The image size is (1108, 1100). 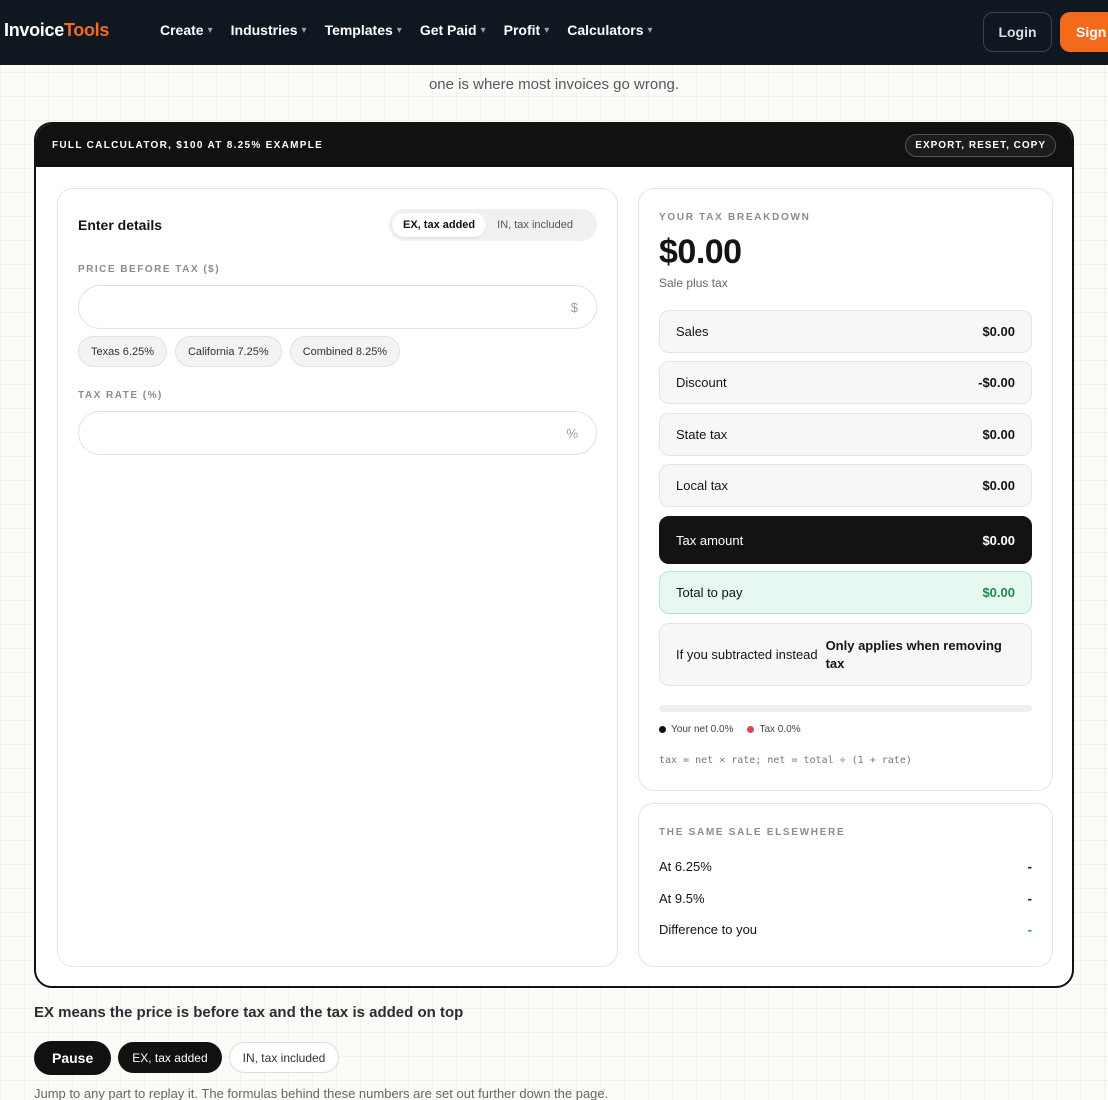 What do you see at coordinates (682, 898) in the screenshot?
I see `elsewhere-label: At 9.5%` at bounding box center [682, 898].